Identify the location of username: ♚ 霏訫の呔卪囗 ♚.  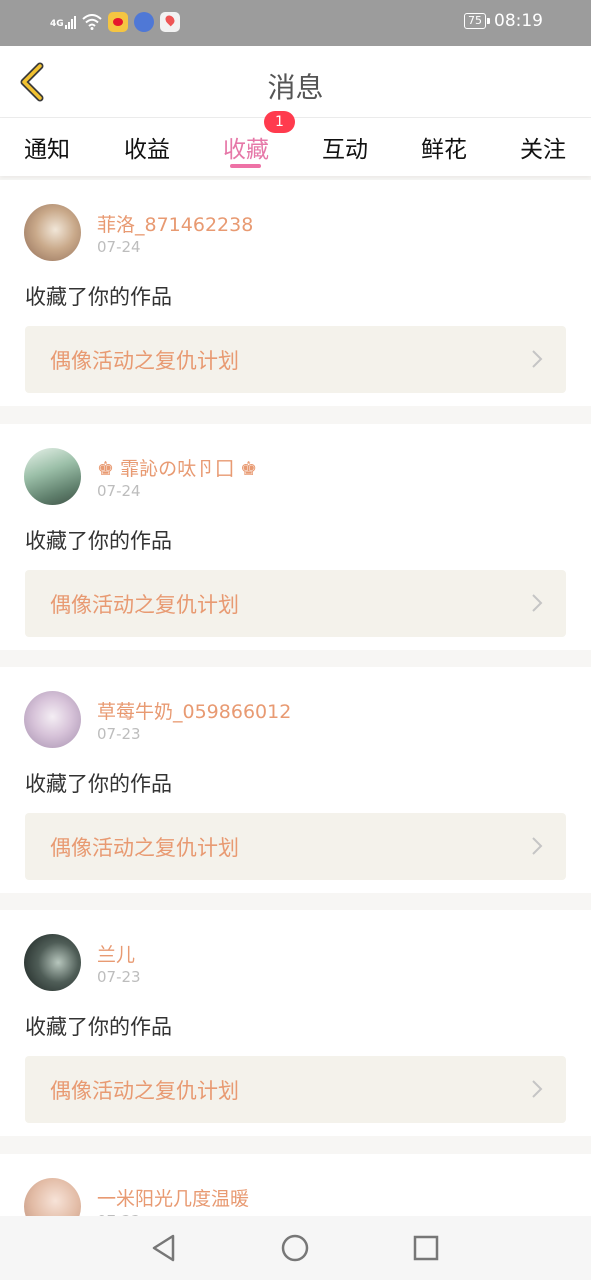
(177, 467).